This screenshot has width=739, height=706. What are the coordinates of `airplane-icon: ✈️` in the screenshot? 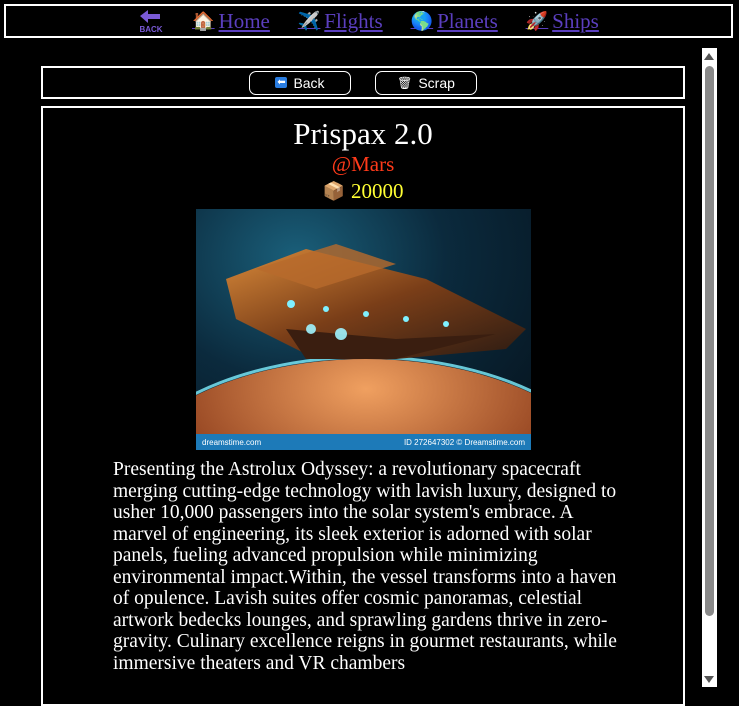 It's located at (309, 21).